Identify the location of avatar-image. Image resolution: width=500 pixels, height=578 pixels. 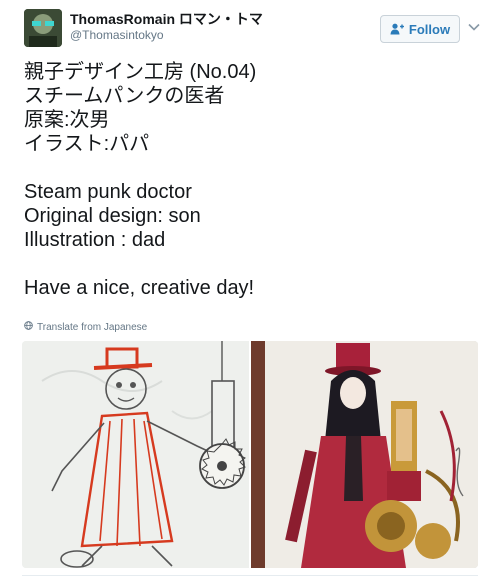
(43, 28).